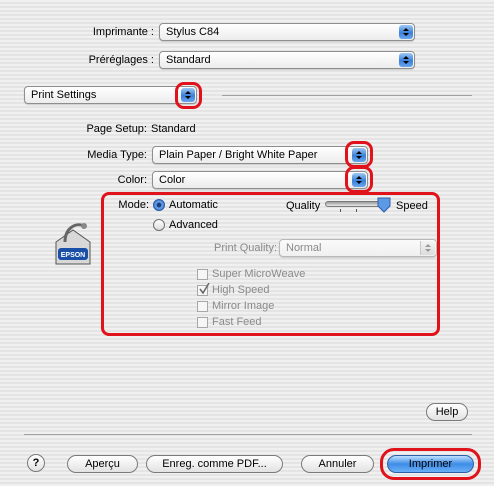 The width and height of the screenshot is (494, 486). Describe the element at coordinates (193, 225) in the screenshot. I see `mode-advanced-label: Advanced` at that location.